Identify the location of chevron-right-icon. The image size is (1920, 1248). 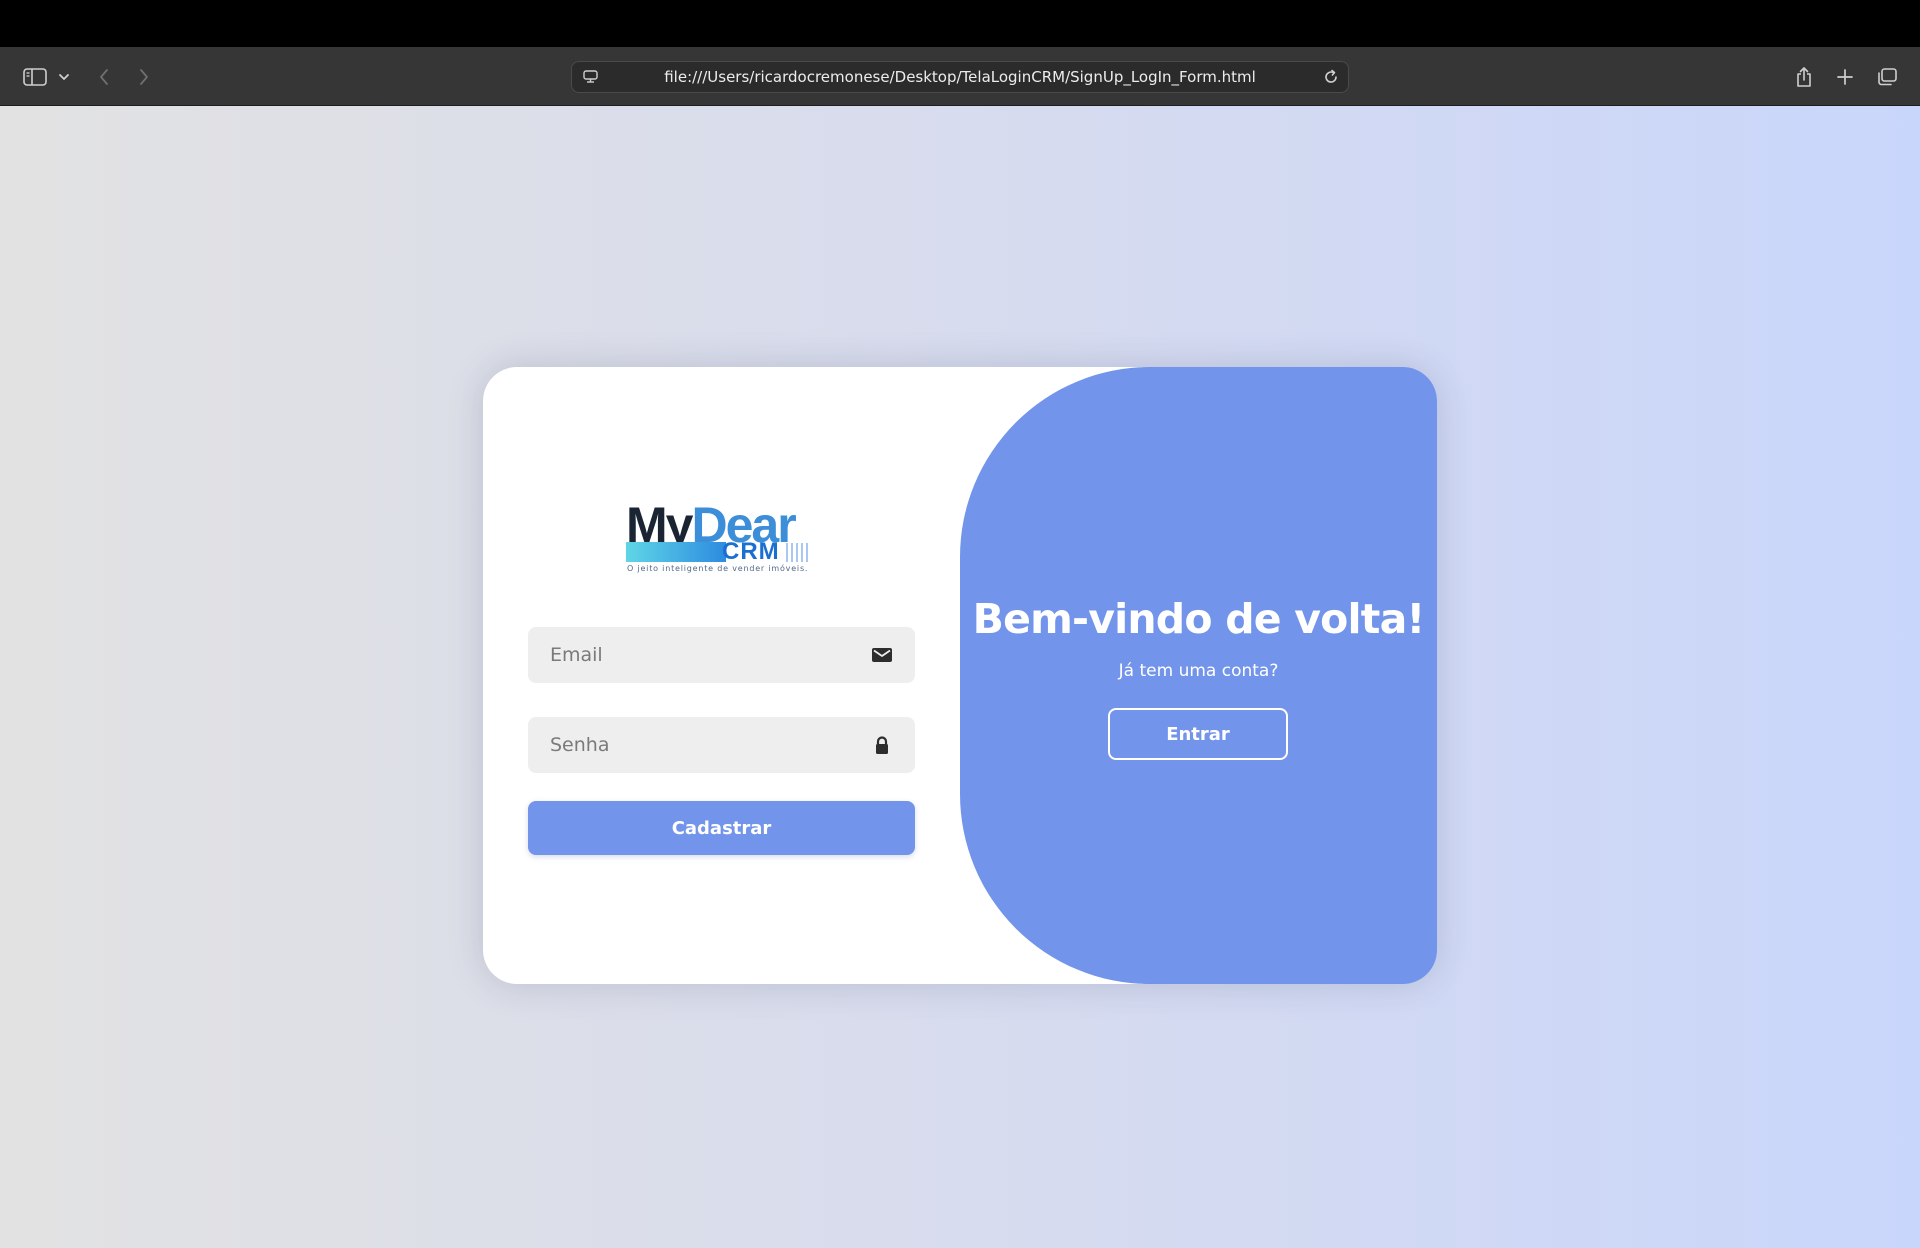
(144, 76).